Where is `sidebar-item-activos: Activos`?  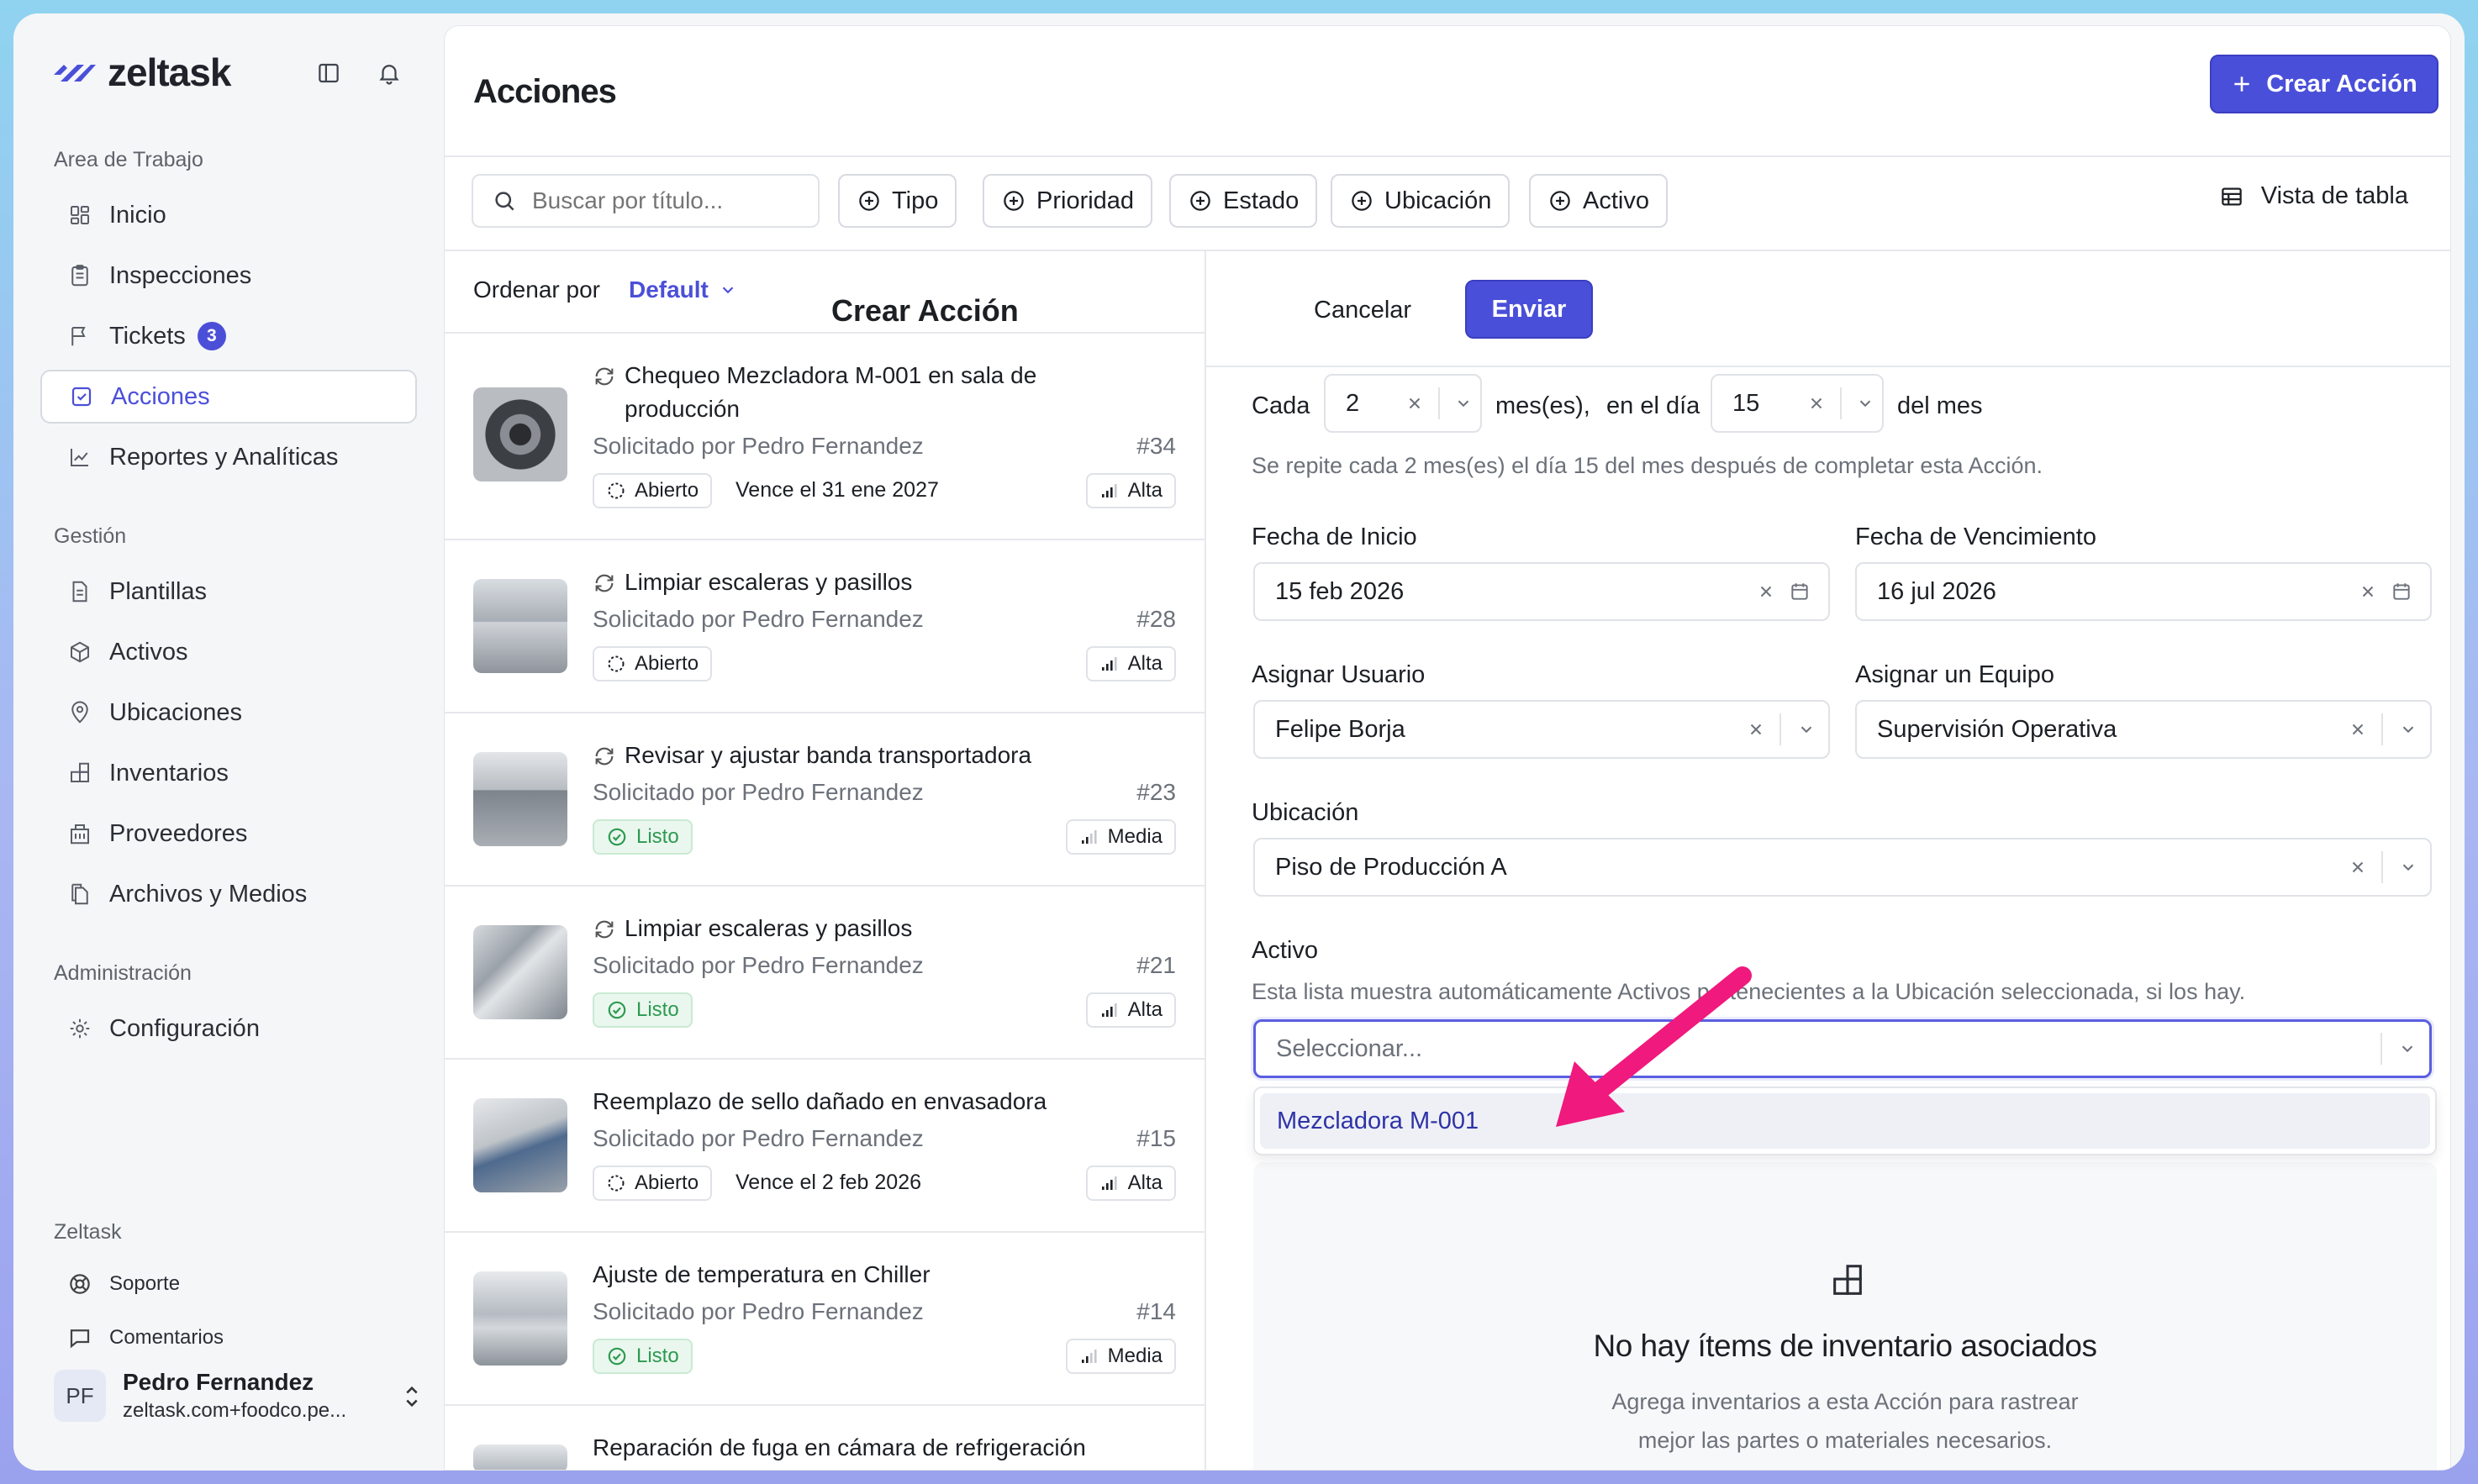 sidebar-item-activos: Activos is located at coordinates (228, 652).